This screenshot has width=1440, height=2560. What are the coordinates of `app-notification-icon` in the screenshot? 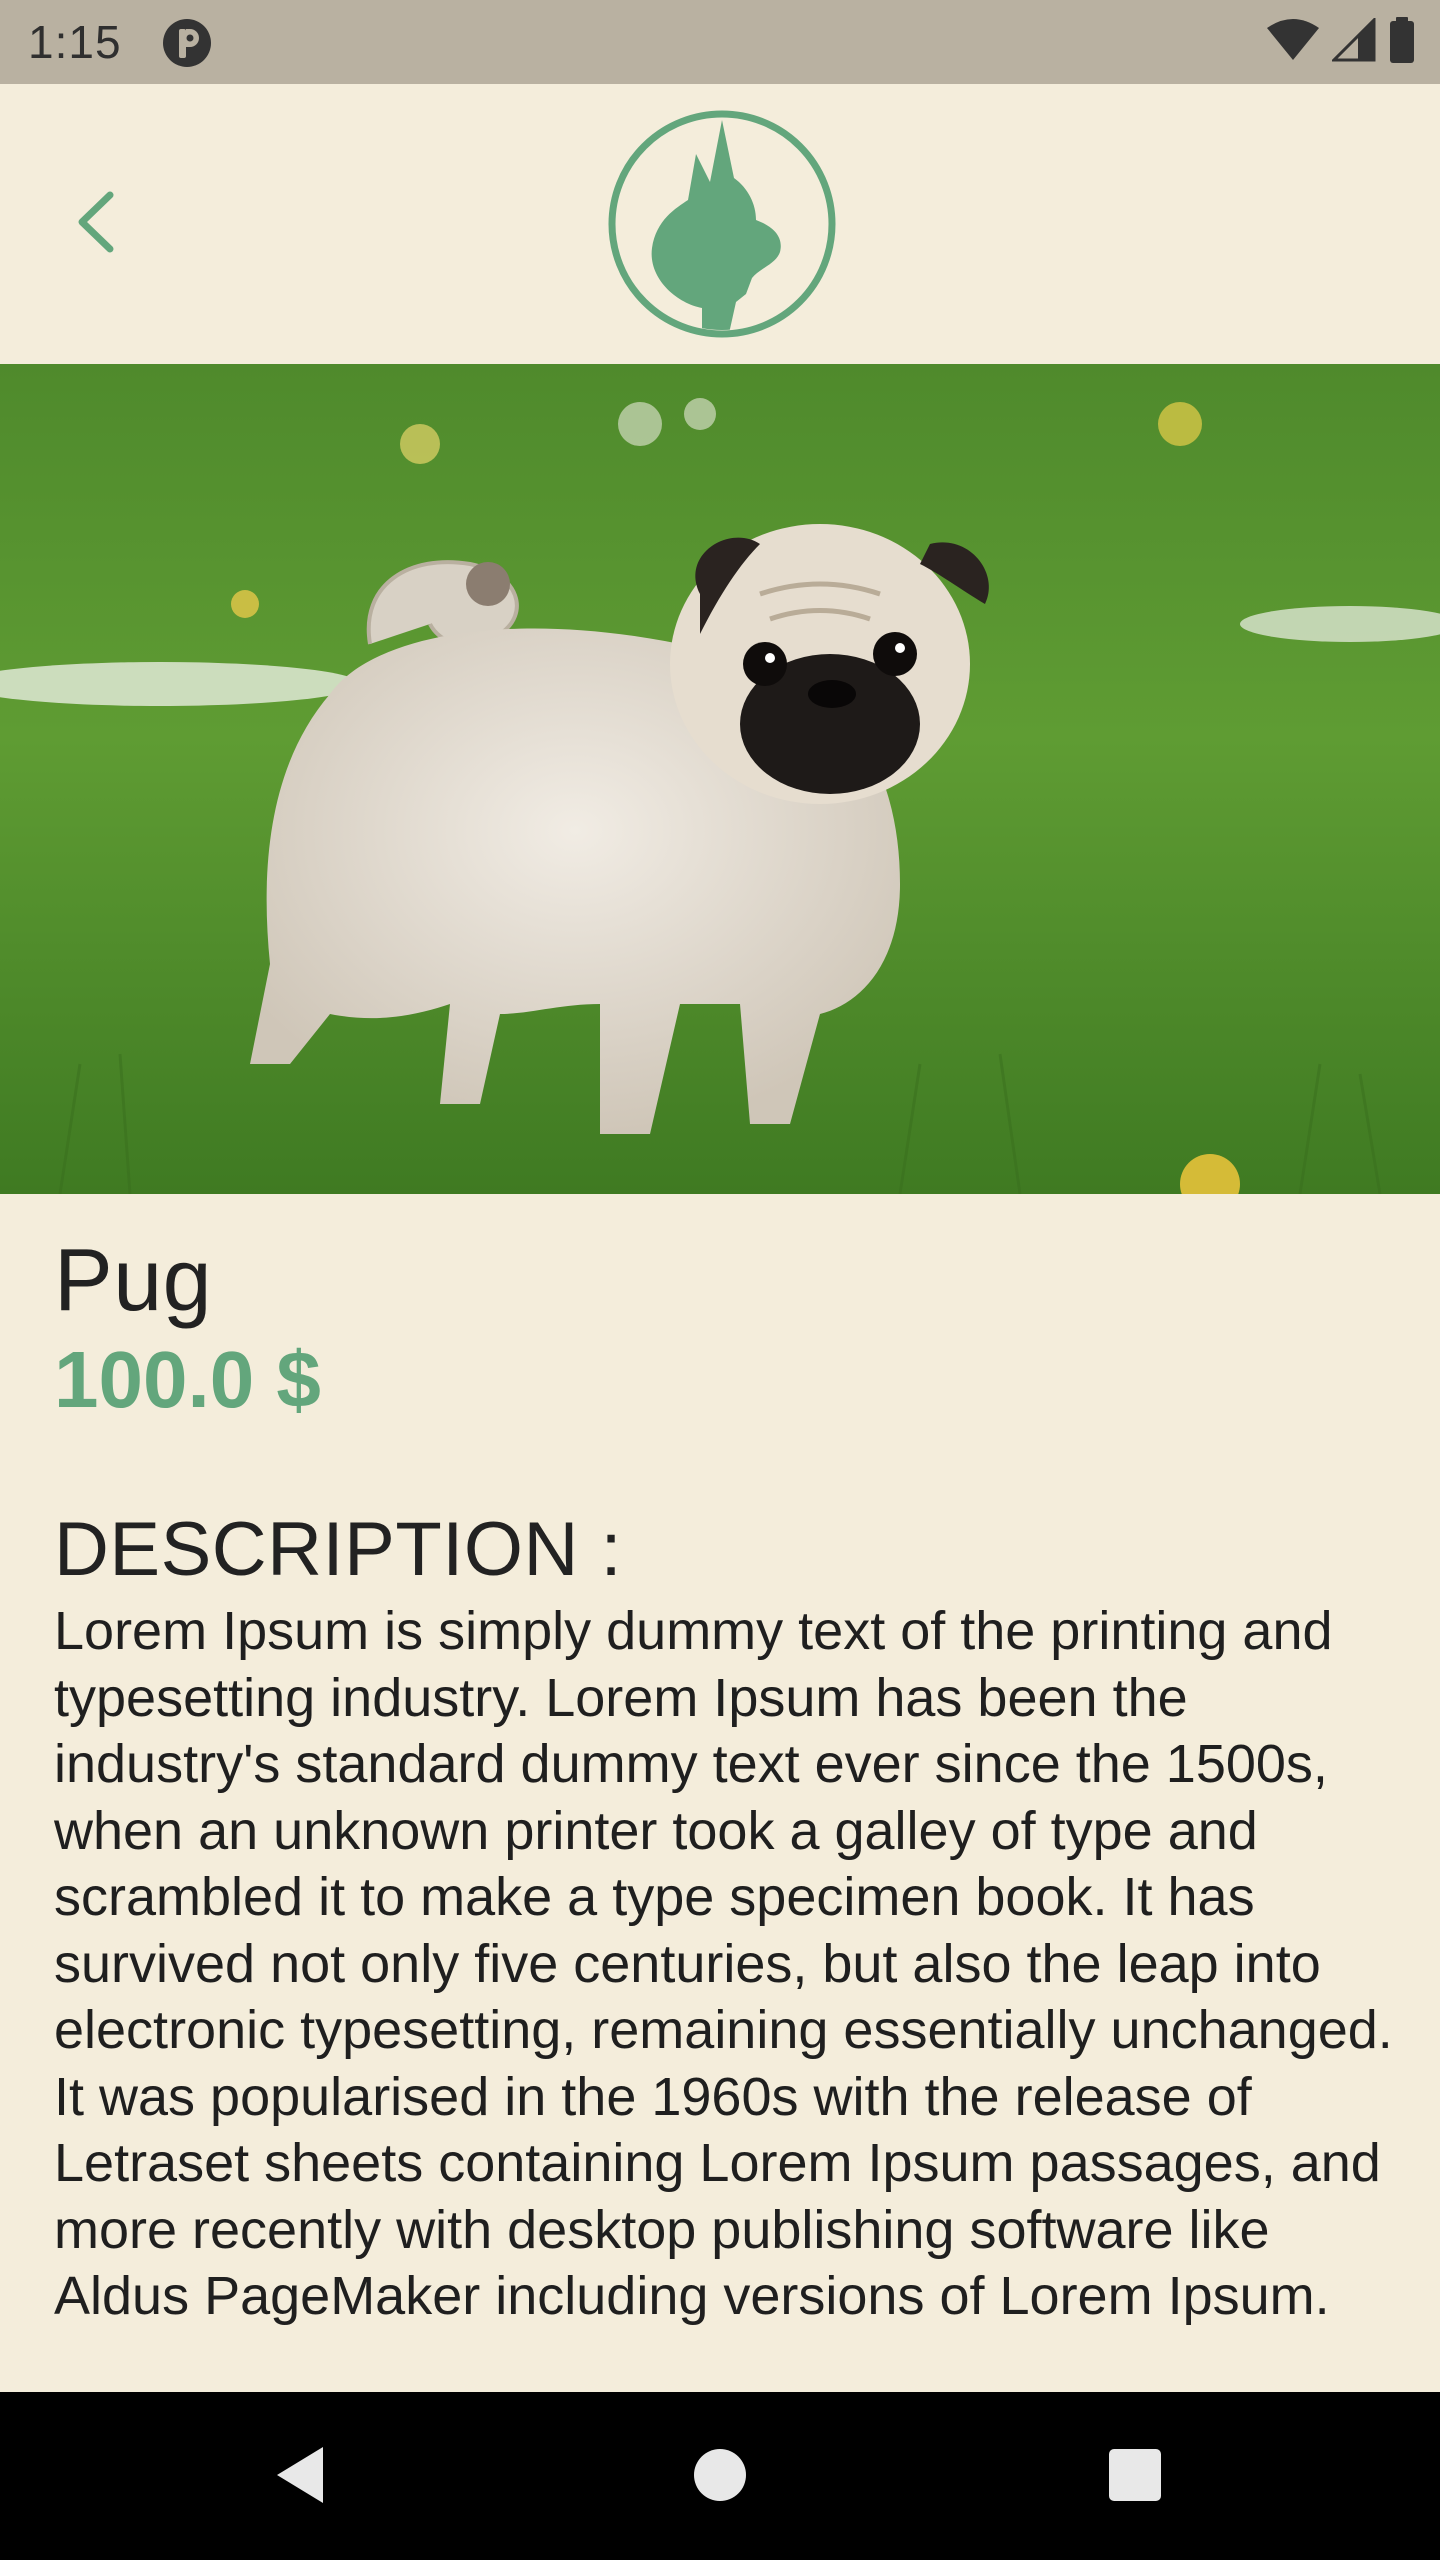 It's located at (187, 43).